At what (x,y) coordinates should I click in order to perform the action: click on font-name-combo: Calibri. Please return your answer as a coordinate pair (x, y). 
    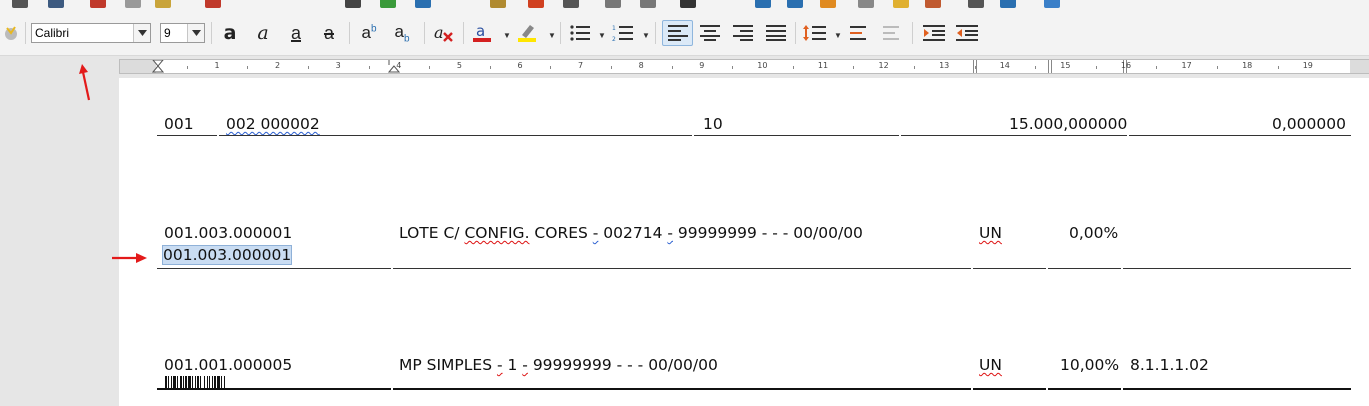
    Looking at the image, I should click on (91, 33).